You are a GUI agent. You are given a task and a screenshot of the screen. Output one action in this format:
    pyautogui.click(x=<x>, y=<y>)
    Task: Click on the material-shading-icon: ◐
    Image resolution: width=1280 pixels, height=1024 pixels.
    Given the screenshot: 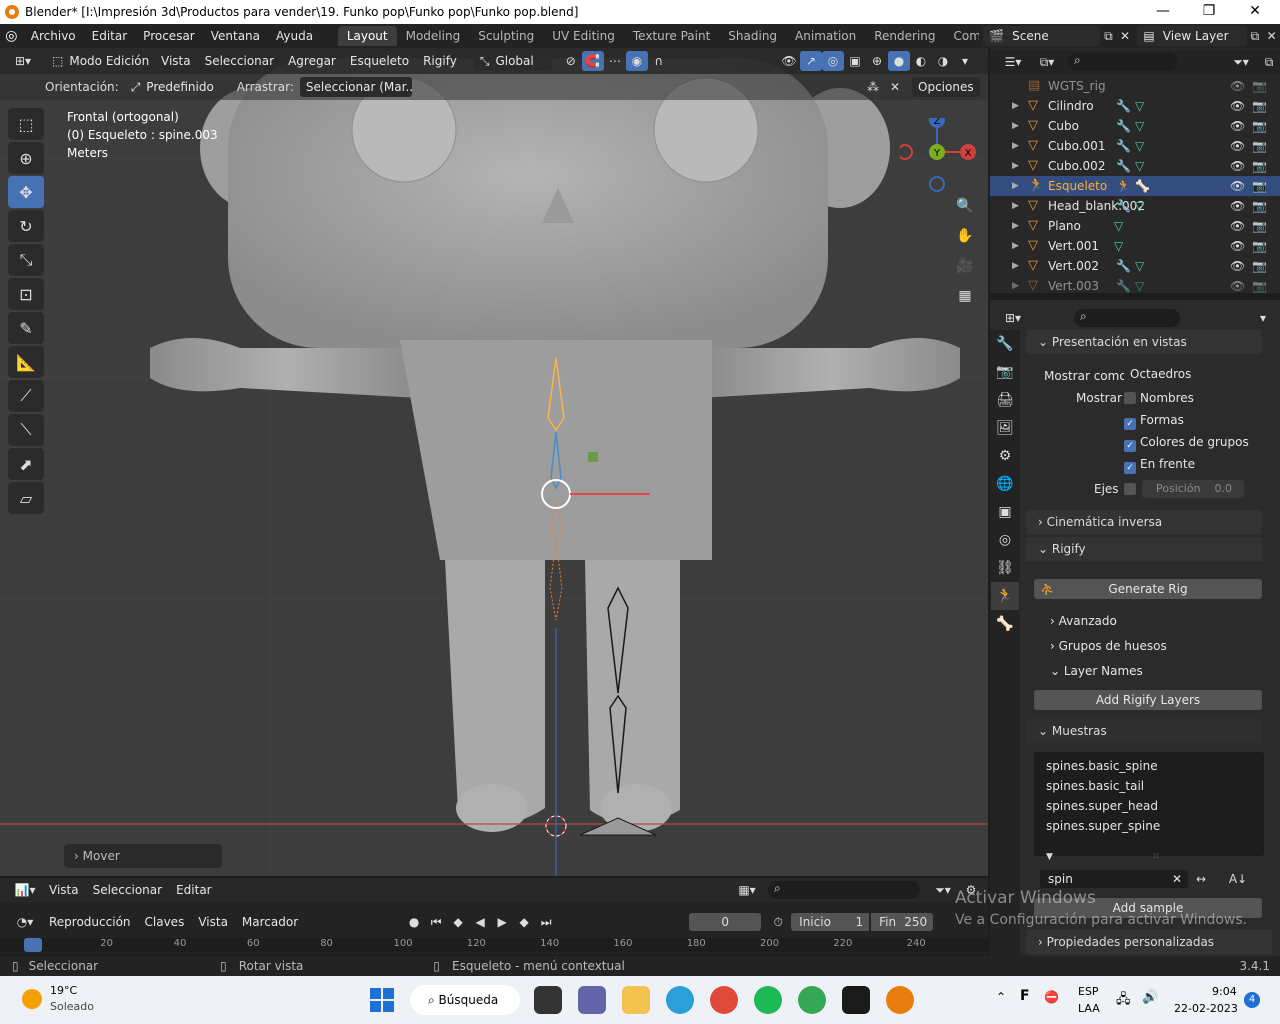 What is the action you would take?
    pyautogui.click(x=921, y=61)
    